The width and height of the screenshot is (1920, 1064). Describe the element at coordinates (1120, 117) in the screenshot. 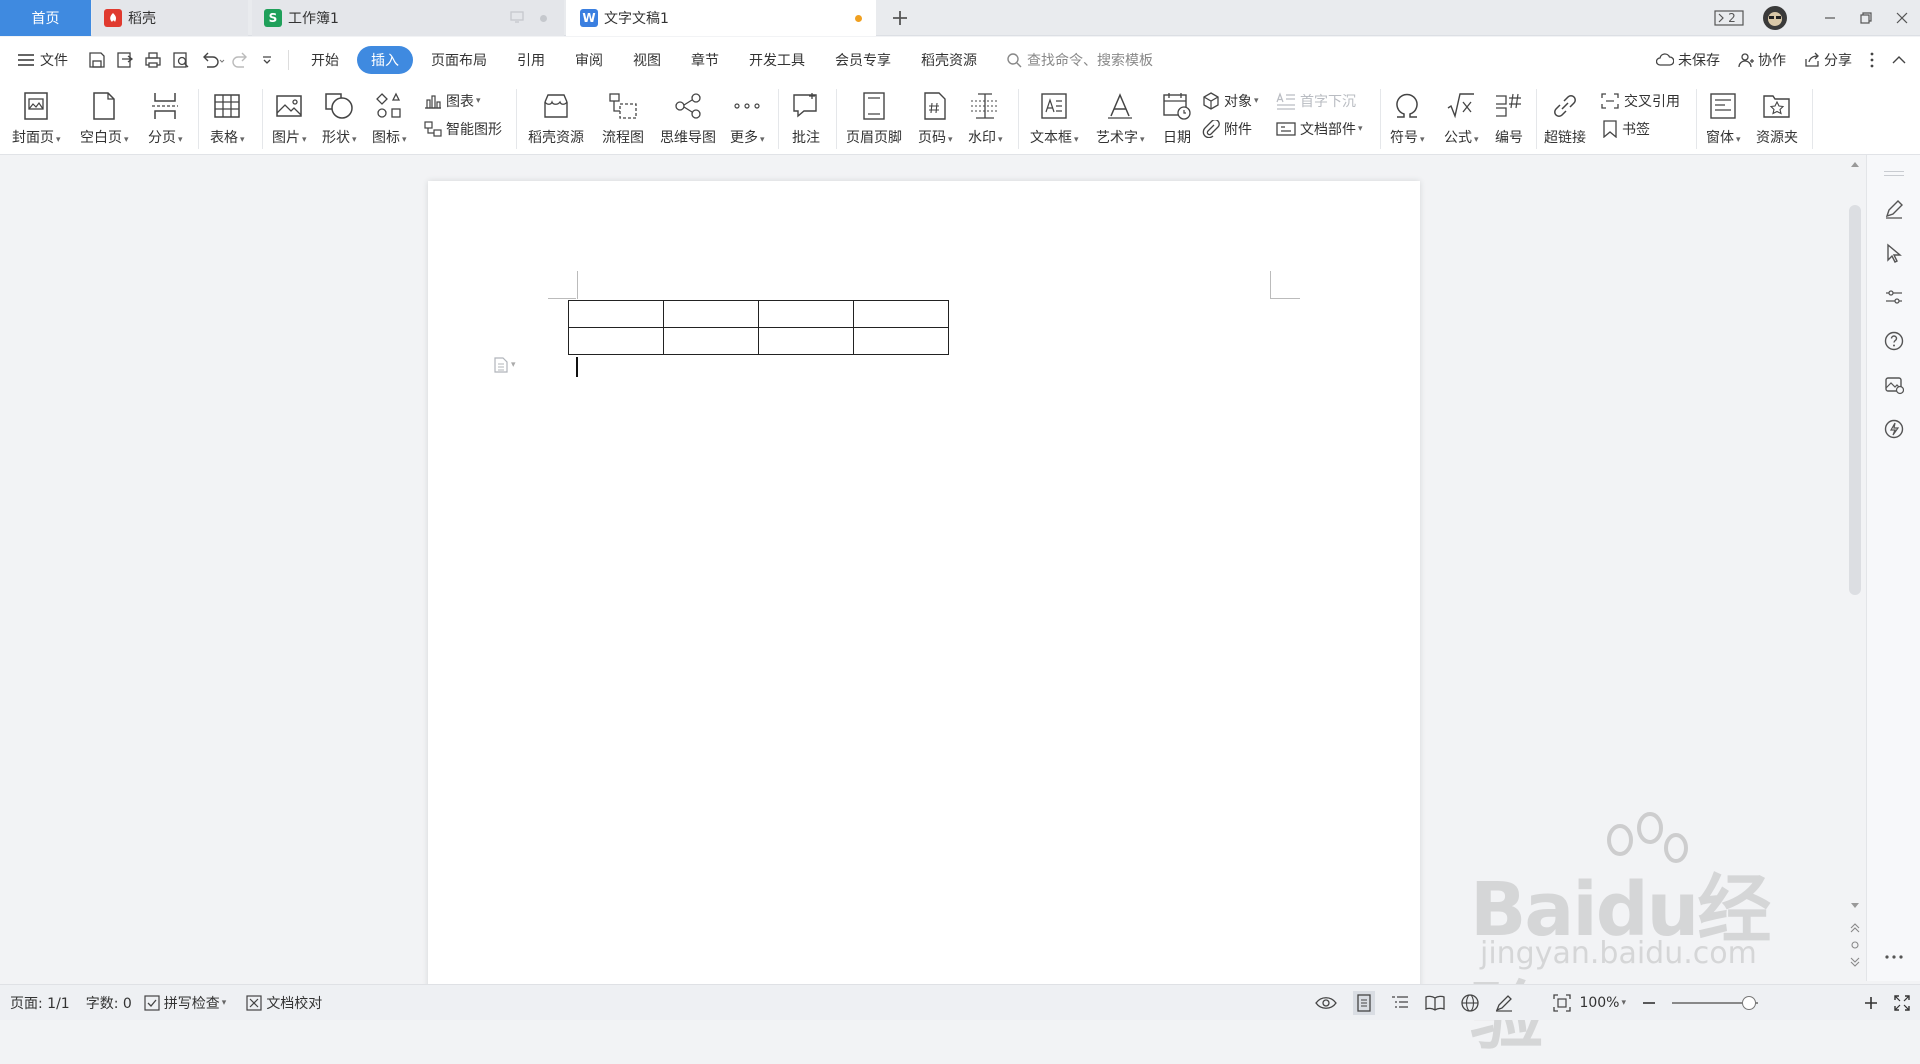

I see `wordart-button: 艺术字 ▾` at that location.